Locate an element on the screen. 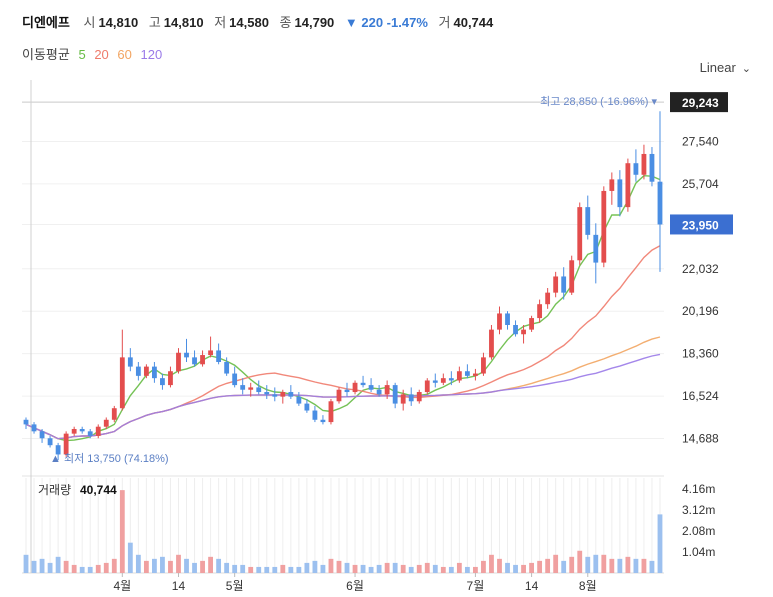 The height and width of the screenshot is (597, 773). x-tick-label: 4월 is located at coordinates (122, 586).